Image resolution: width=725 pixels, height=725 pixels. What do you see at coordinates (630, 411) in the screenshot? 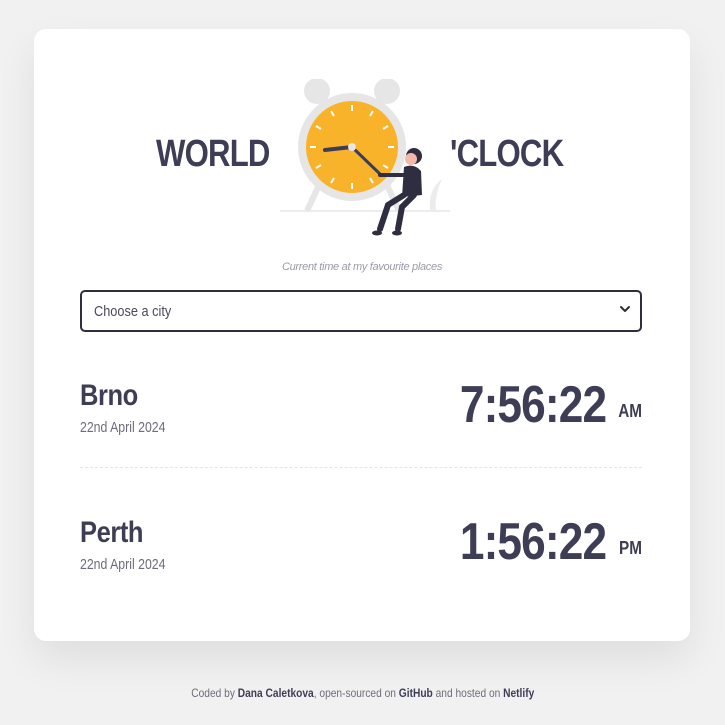
I see `city-ampm: AM` at bounding box center [630, 411].